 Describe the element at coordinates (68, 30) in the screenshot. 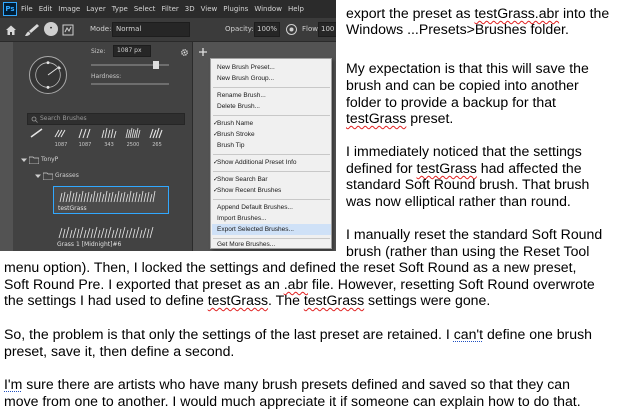

I see `brush-settings-toggle-icon` at that location.